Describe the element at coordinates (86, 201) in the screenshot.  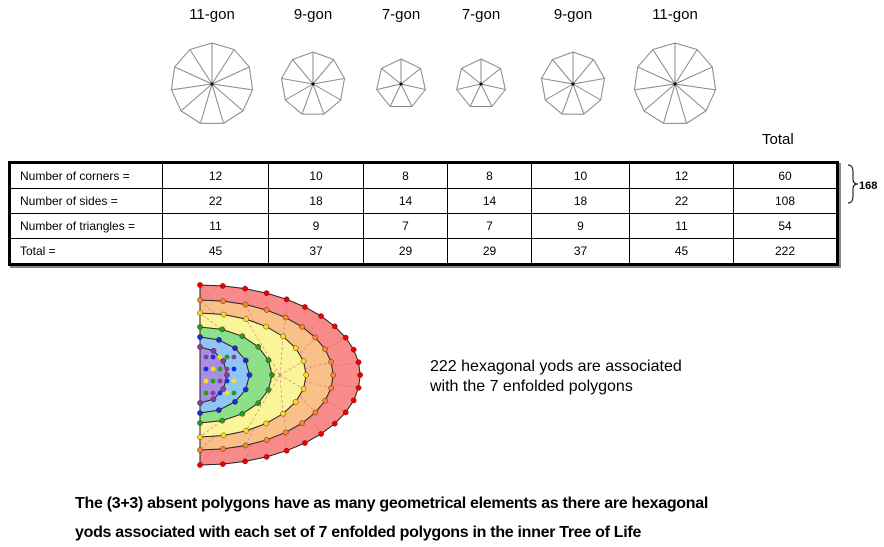
I see `row-label: Number of sides =` at that location.